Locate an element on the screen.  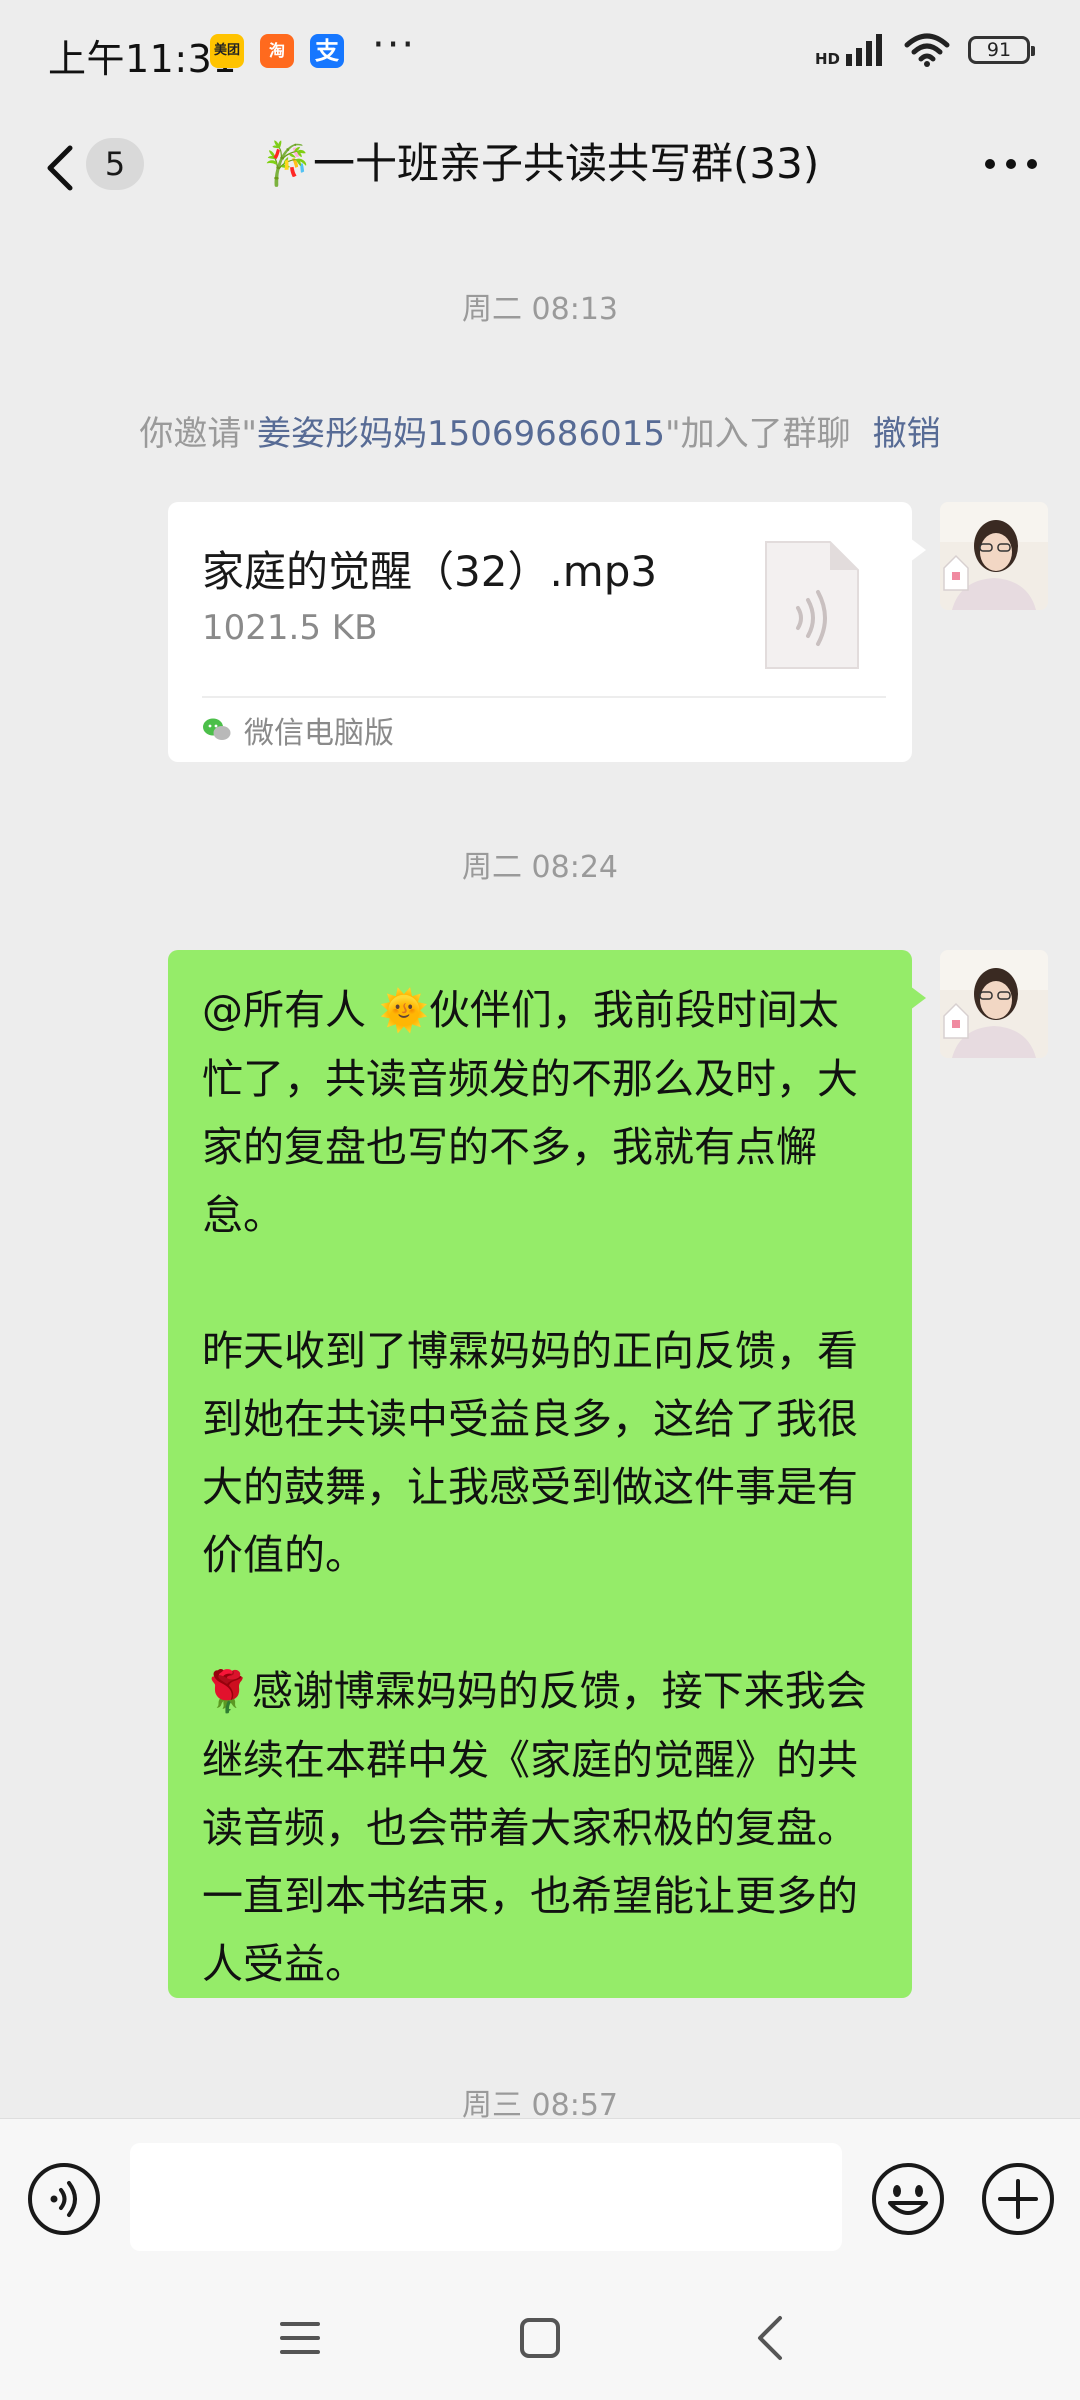
system-message-suffix: "加入了群聊 is located at coordinates (757, 434).